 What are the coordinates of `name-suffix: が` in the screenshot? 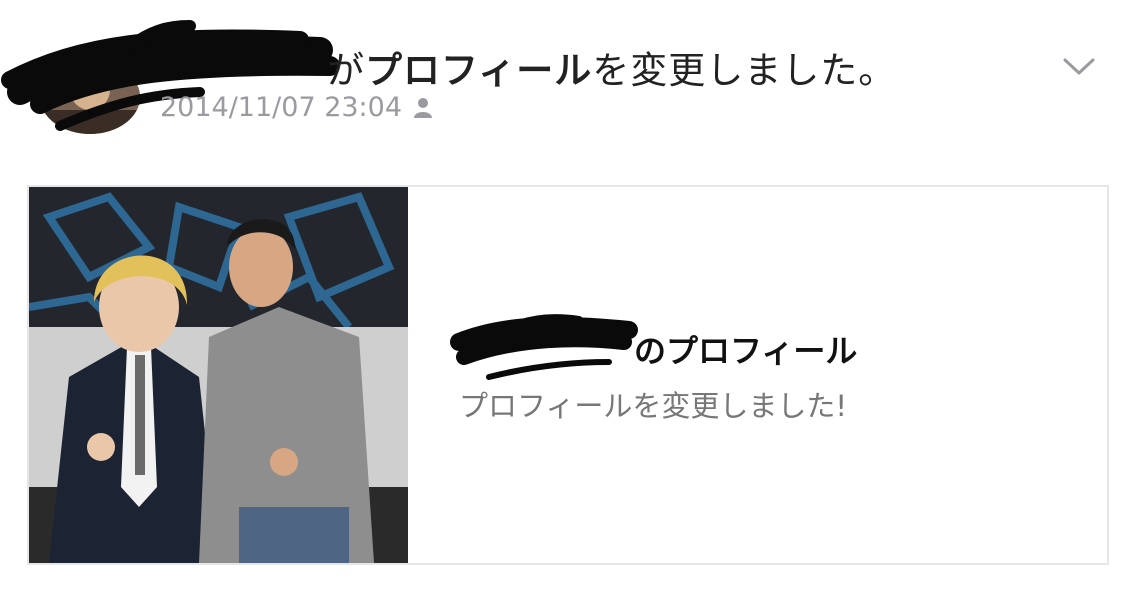 It's located at (346, 70).